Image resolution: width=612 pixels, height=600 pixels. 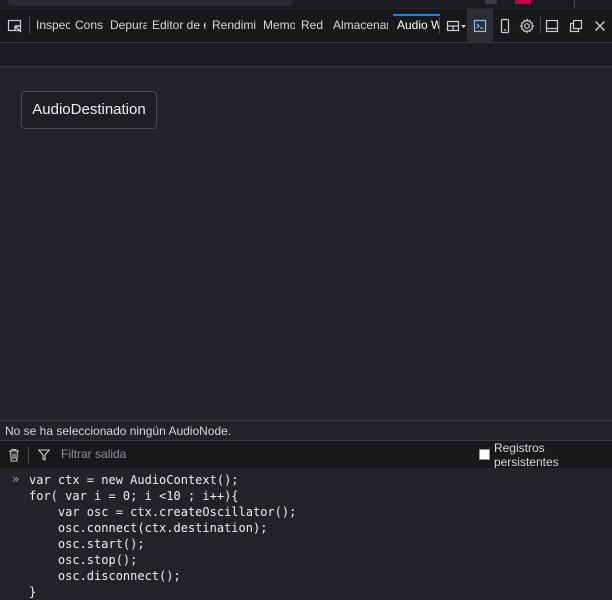 I want to click on panel-sub-toolbar, so click(x=306, y=55).